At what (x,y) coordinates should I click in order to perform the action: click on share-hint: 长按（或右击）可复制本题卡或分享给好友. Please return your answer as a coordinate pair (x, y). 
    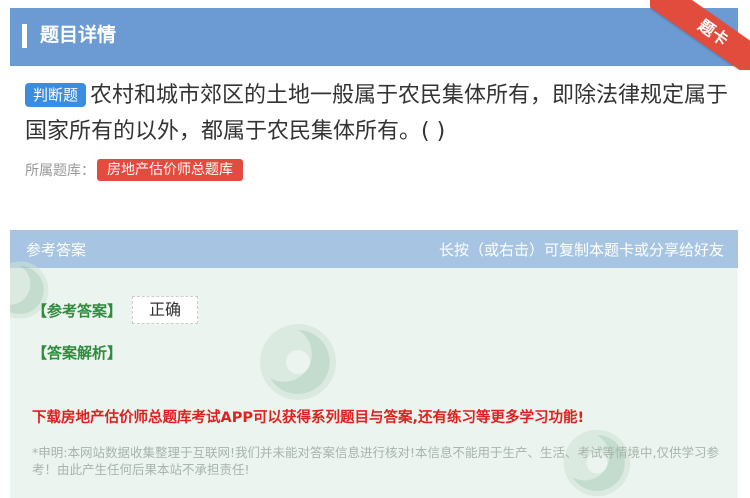
    Looking at the image, I should click on (581, 250).